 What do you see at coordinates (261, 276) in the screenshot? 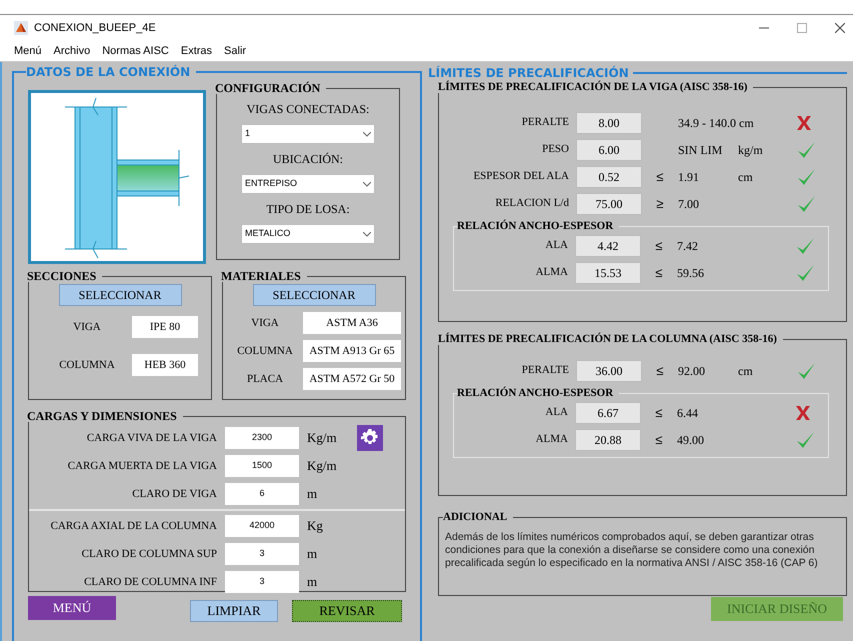
I see `group-title: MATERIALES` at bounding box center [261, 276].